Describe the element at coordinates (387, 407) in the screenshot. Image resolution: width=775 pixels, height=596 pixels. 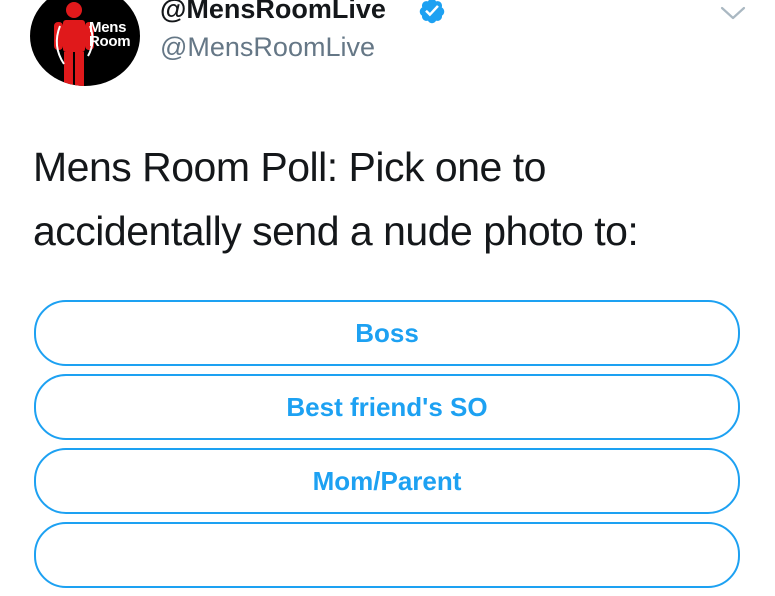
I see `poll-option-best-friends-so: Best friend's SO` at that location.